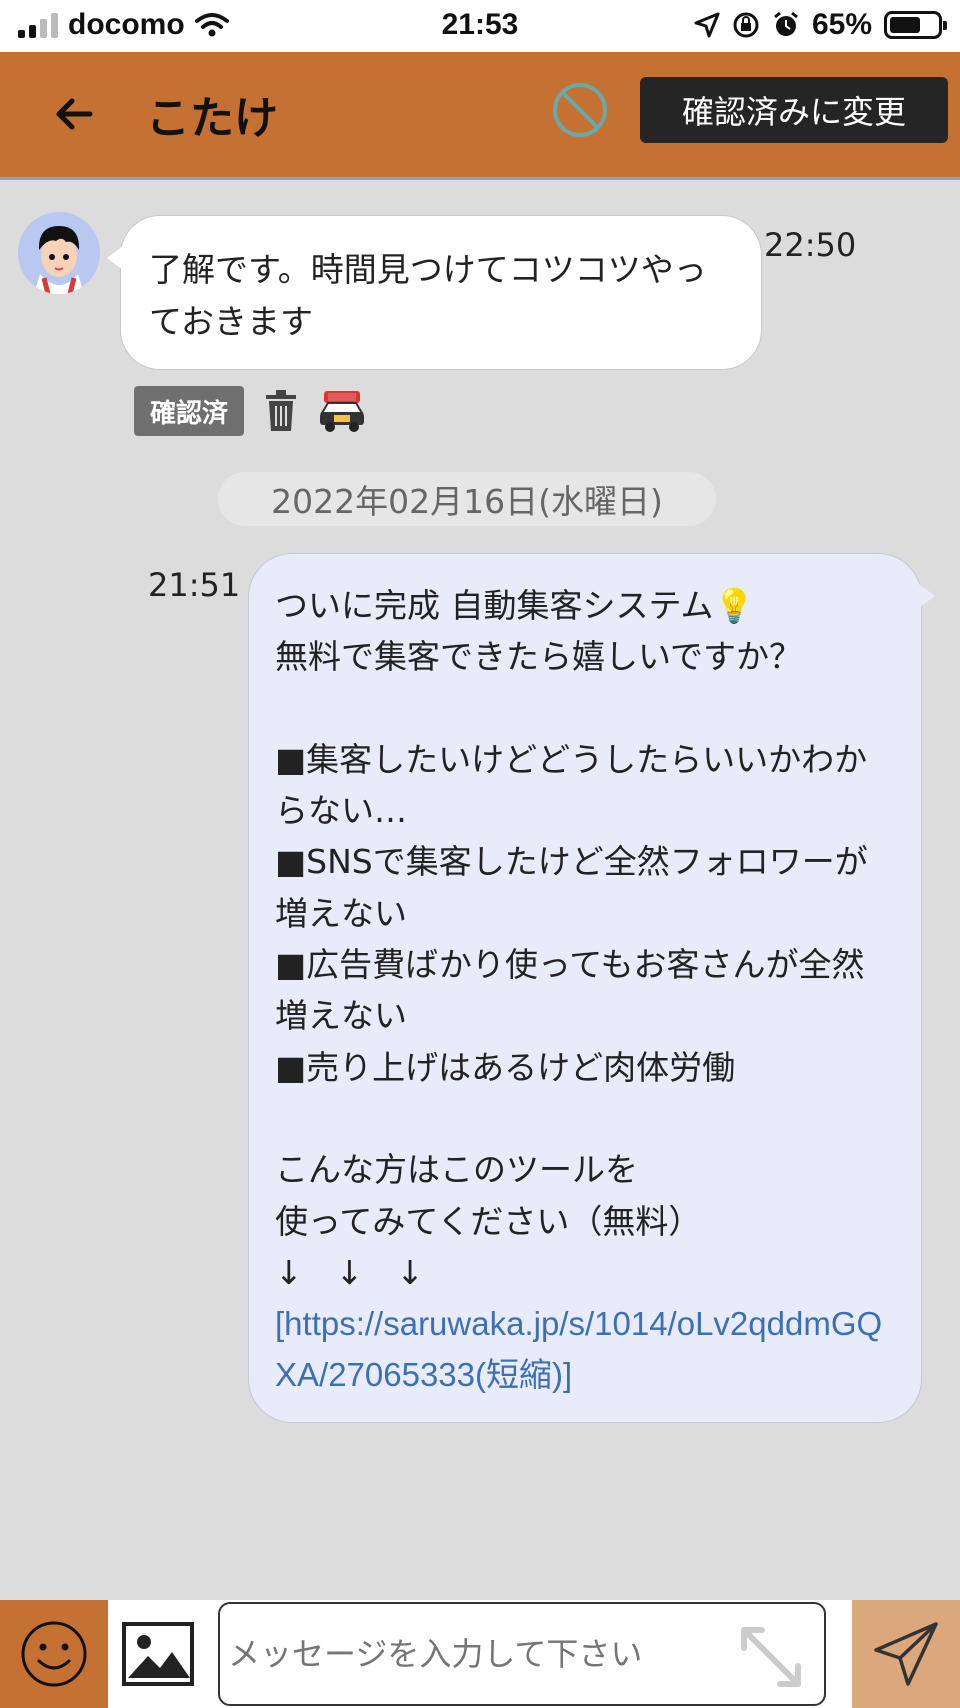 Image resolution: width=960 pixels, height=1708 pixels. Describe the element at coordinates (794, 110) in the screenshot. I see `mark-confirmed-button: 確認済みに変更` at that location.